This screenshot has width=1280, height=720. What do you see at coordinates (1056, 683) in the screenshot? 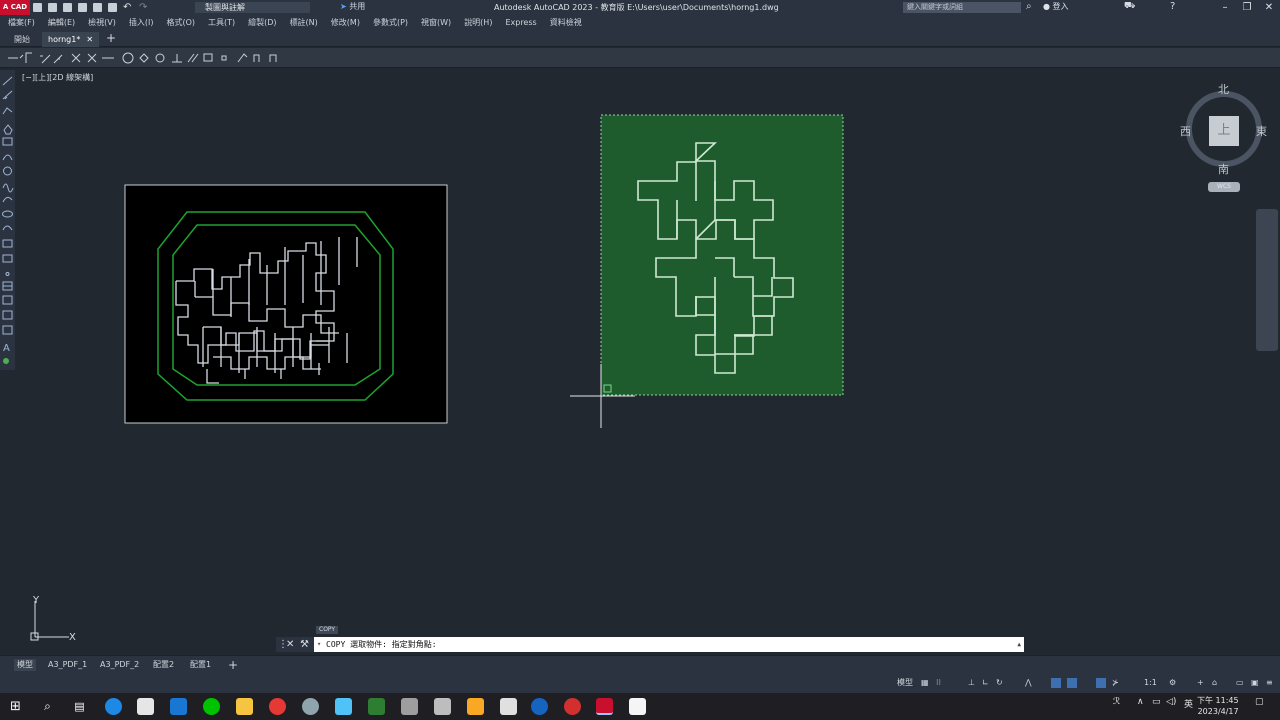
I see `object-snap-tracking-icon` at bounding box center [1056, 683].